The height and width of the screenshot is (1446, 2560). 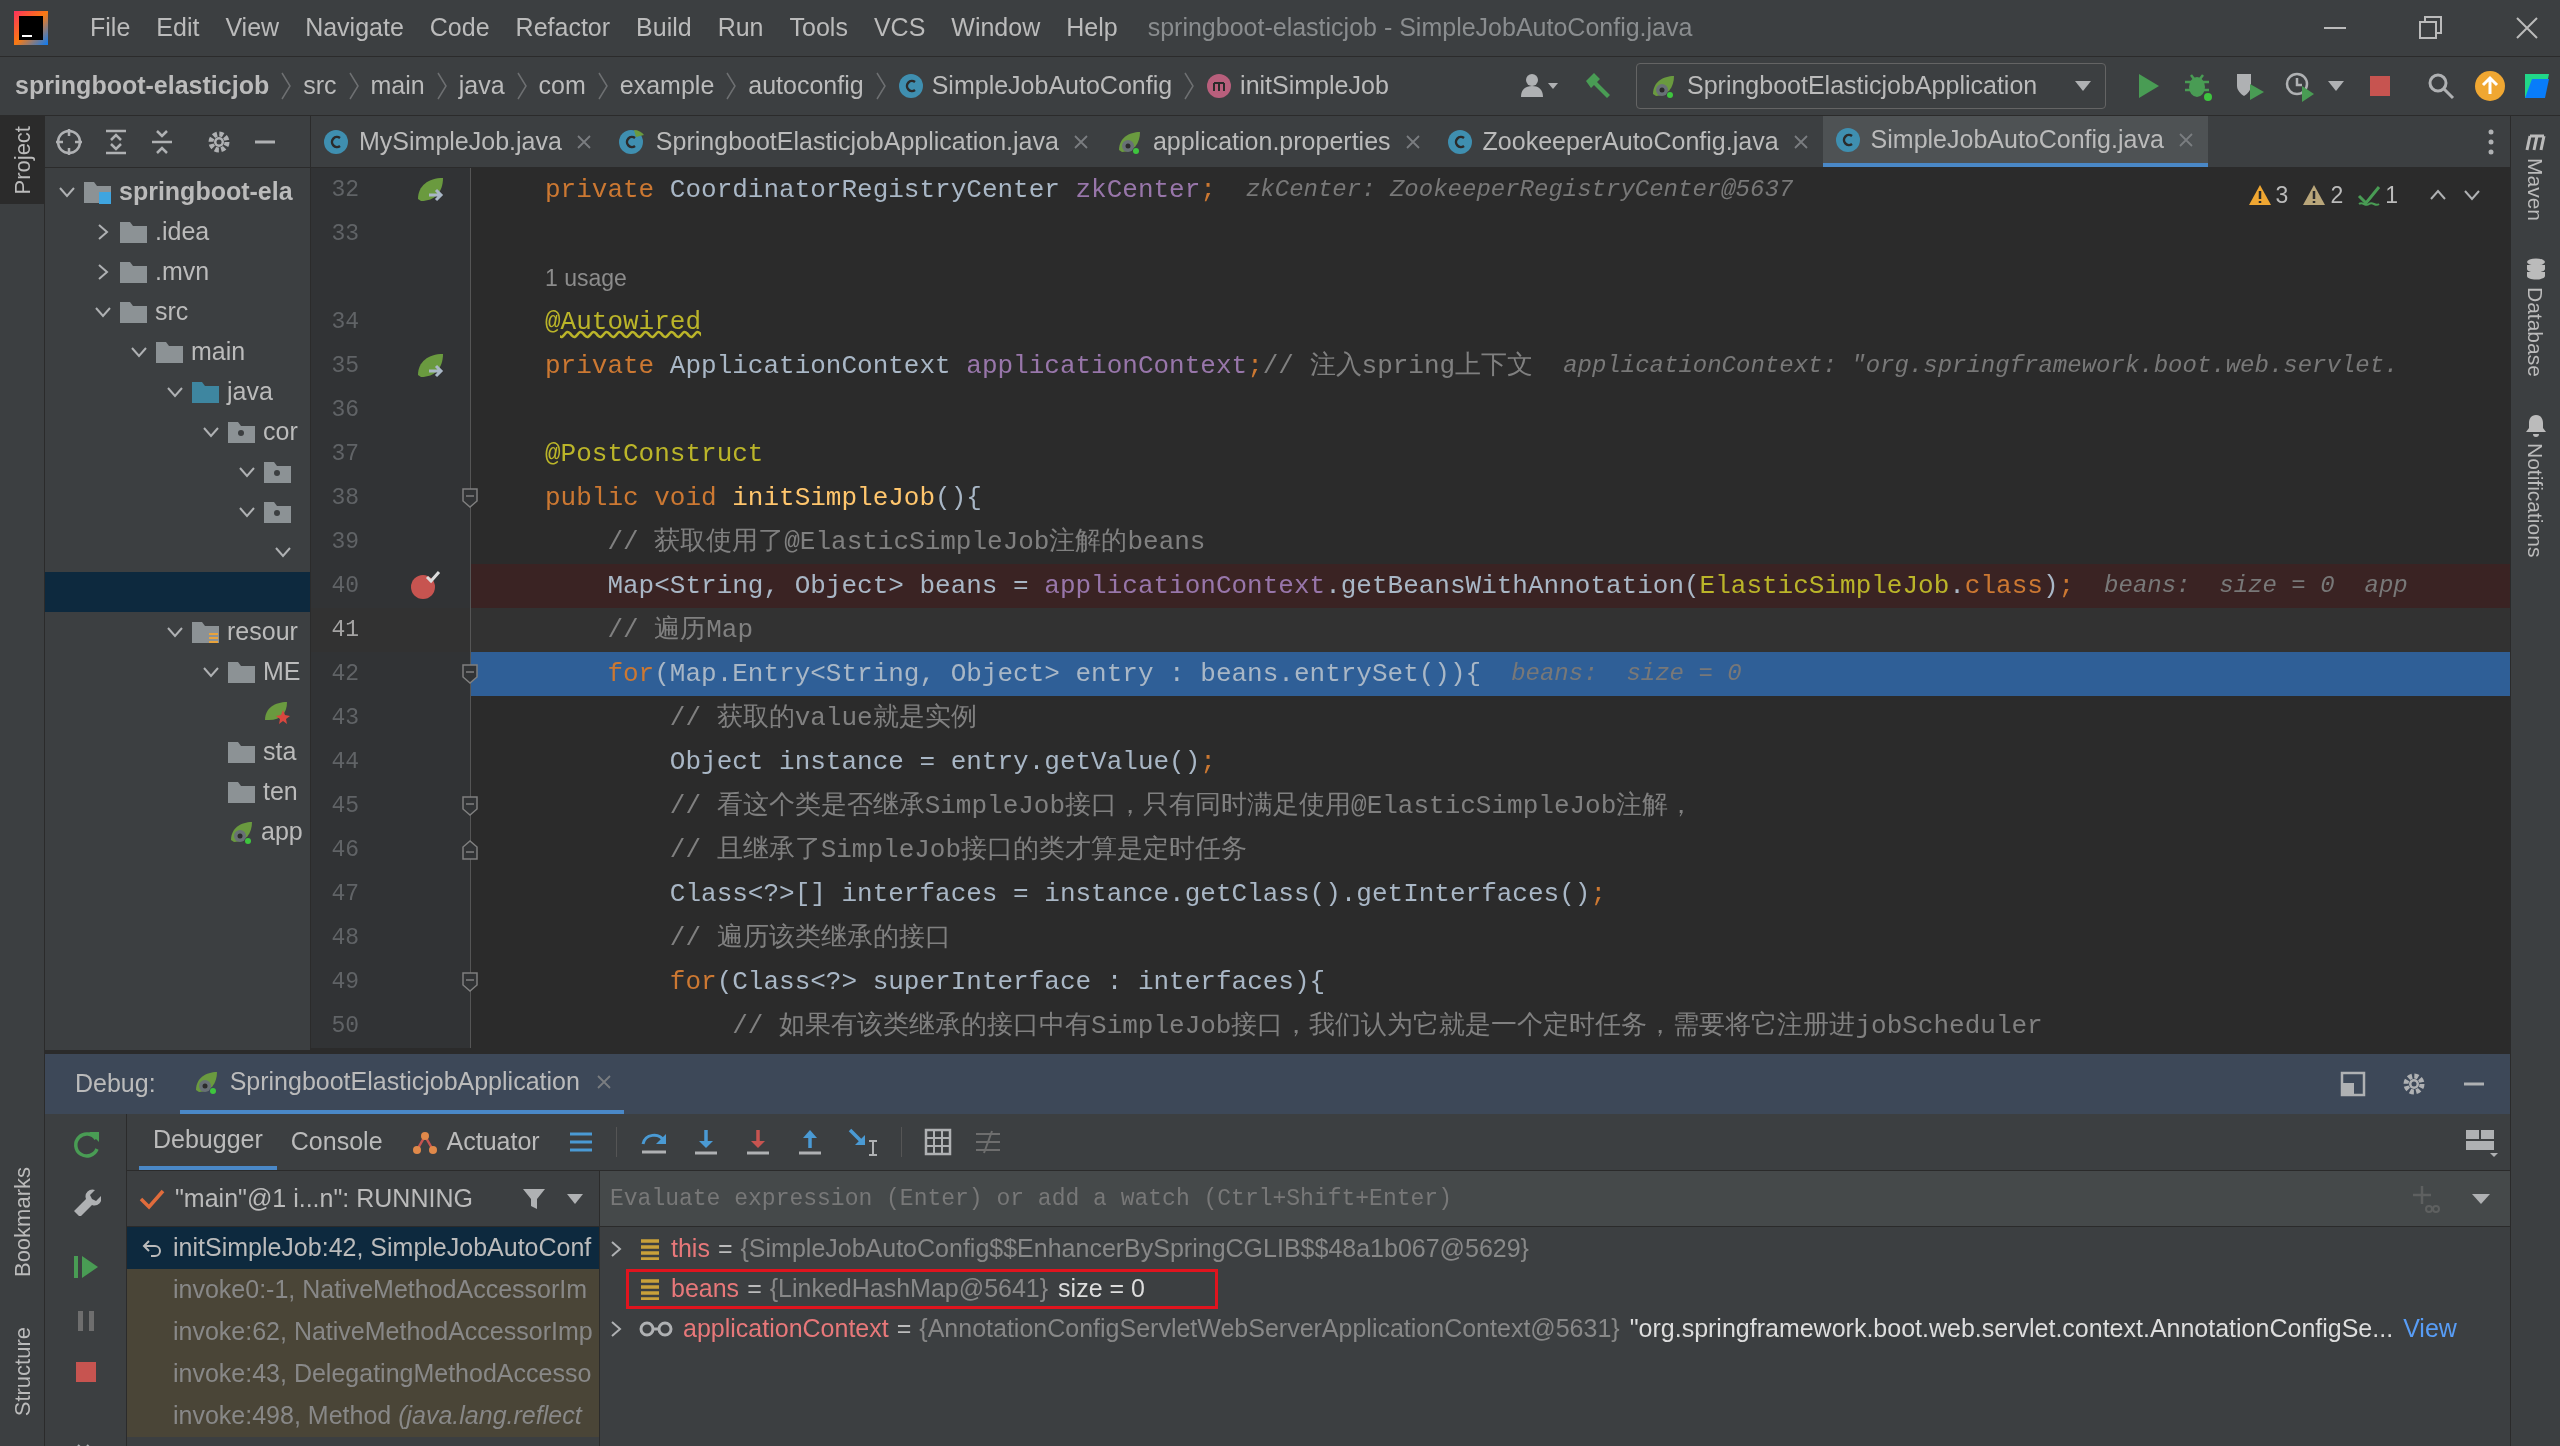 What do you see at coordinates (363, 1248) in the screenshot?
I see `stack-frame: initSimpleJob:42, SimpleJobAutoConf` at bounding box center [363, 1248].